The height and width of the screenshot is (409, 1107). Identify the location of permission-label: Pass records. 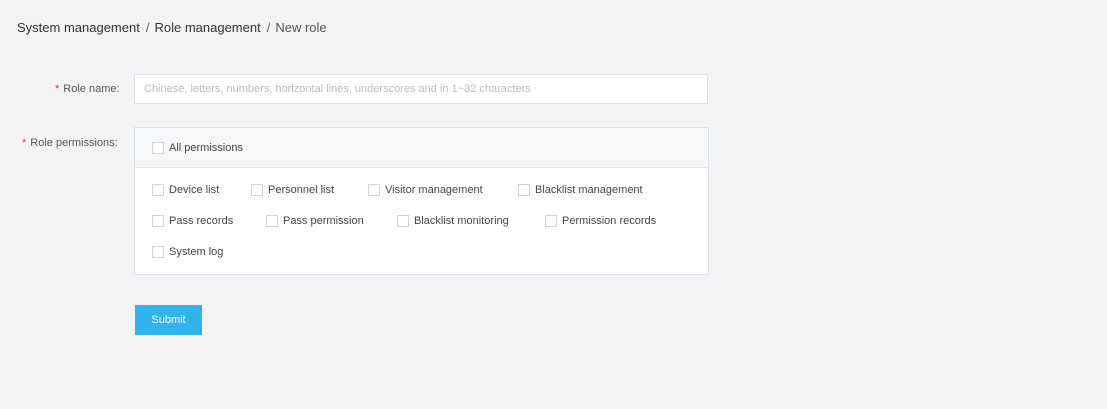
(201, 221).